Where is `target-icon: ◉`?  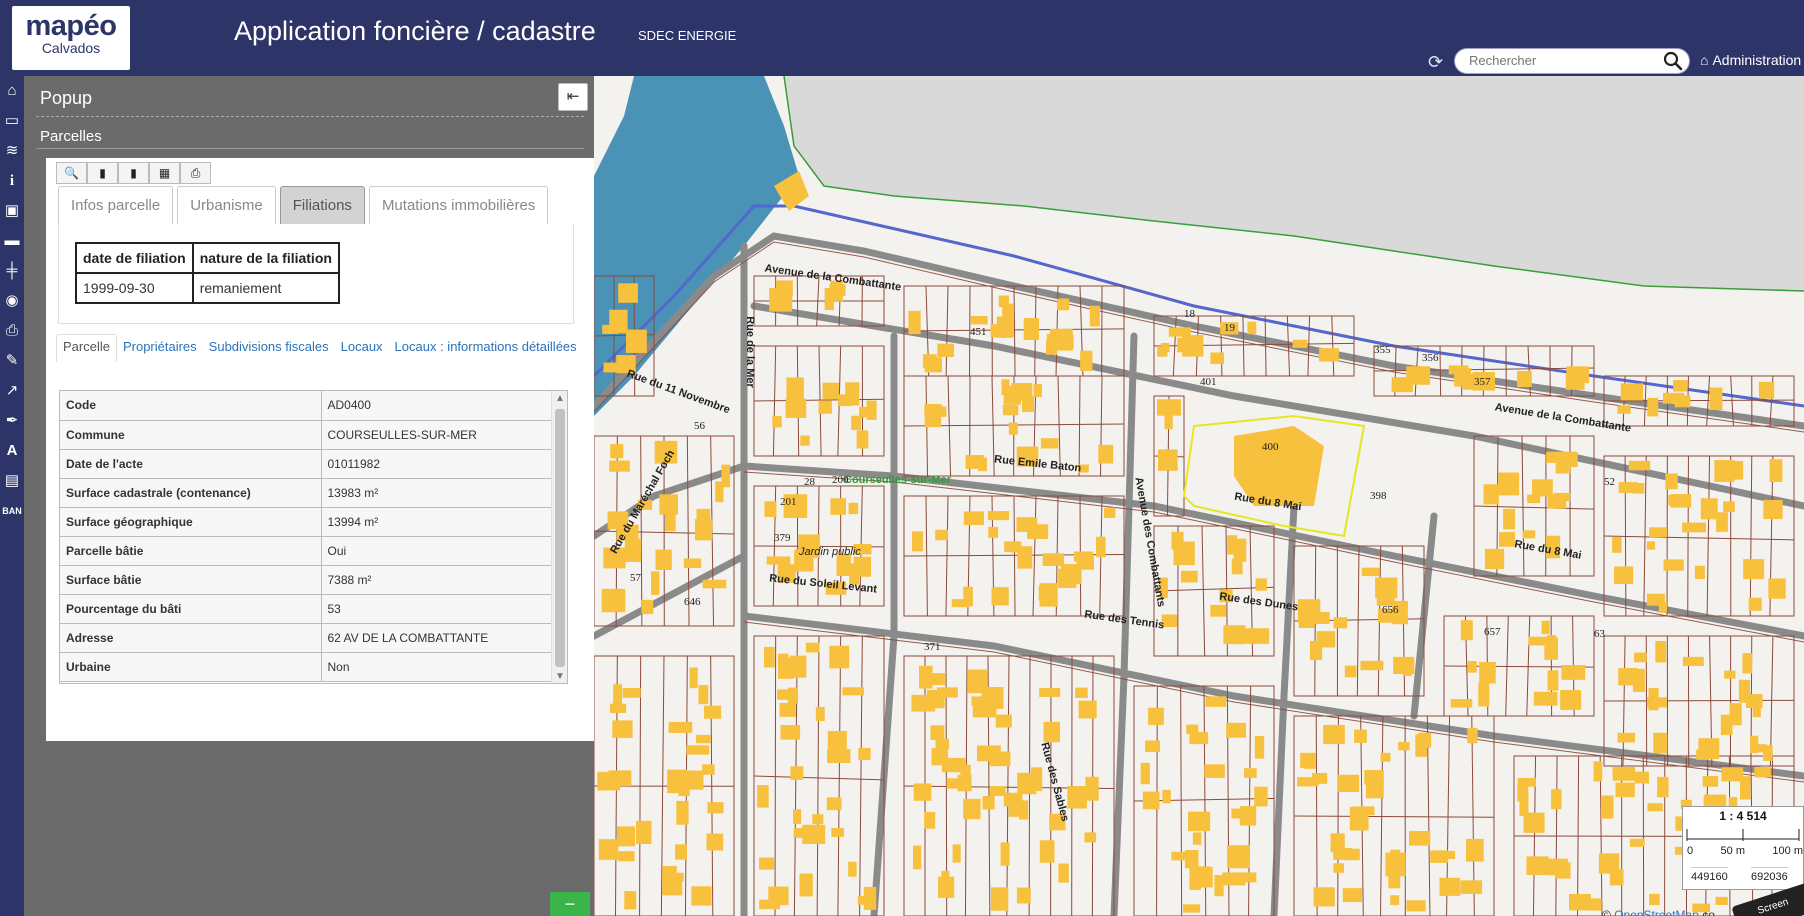 target-icon: ◉ is located at coordinates (12, 301).